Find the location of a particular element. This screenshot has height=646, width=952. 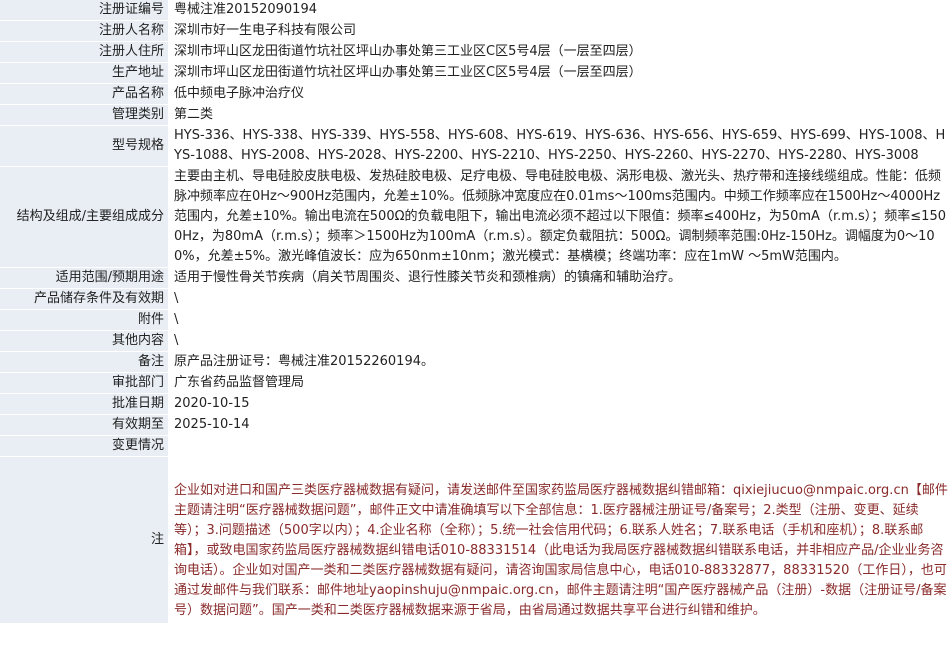

field-label: 其他内容 is located at coordinates (84, 341).